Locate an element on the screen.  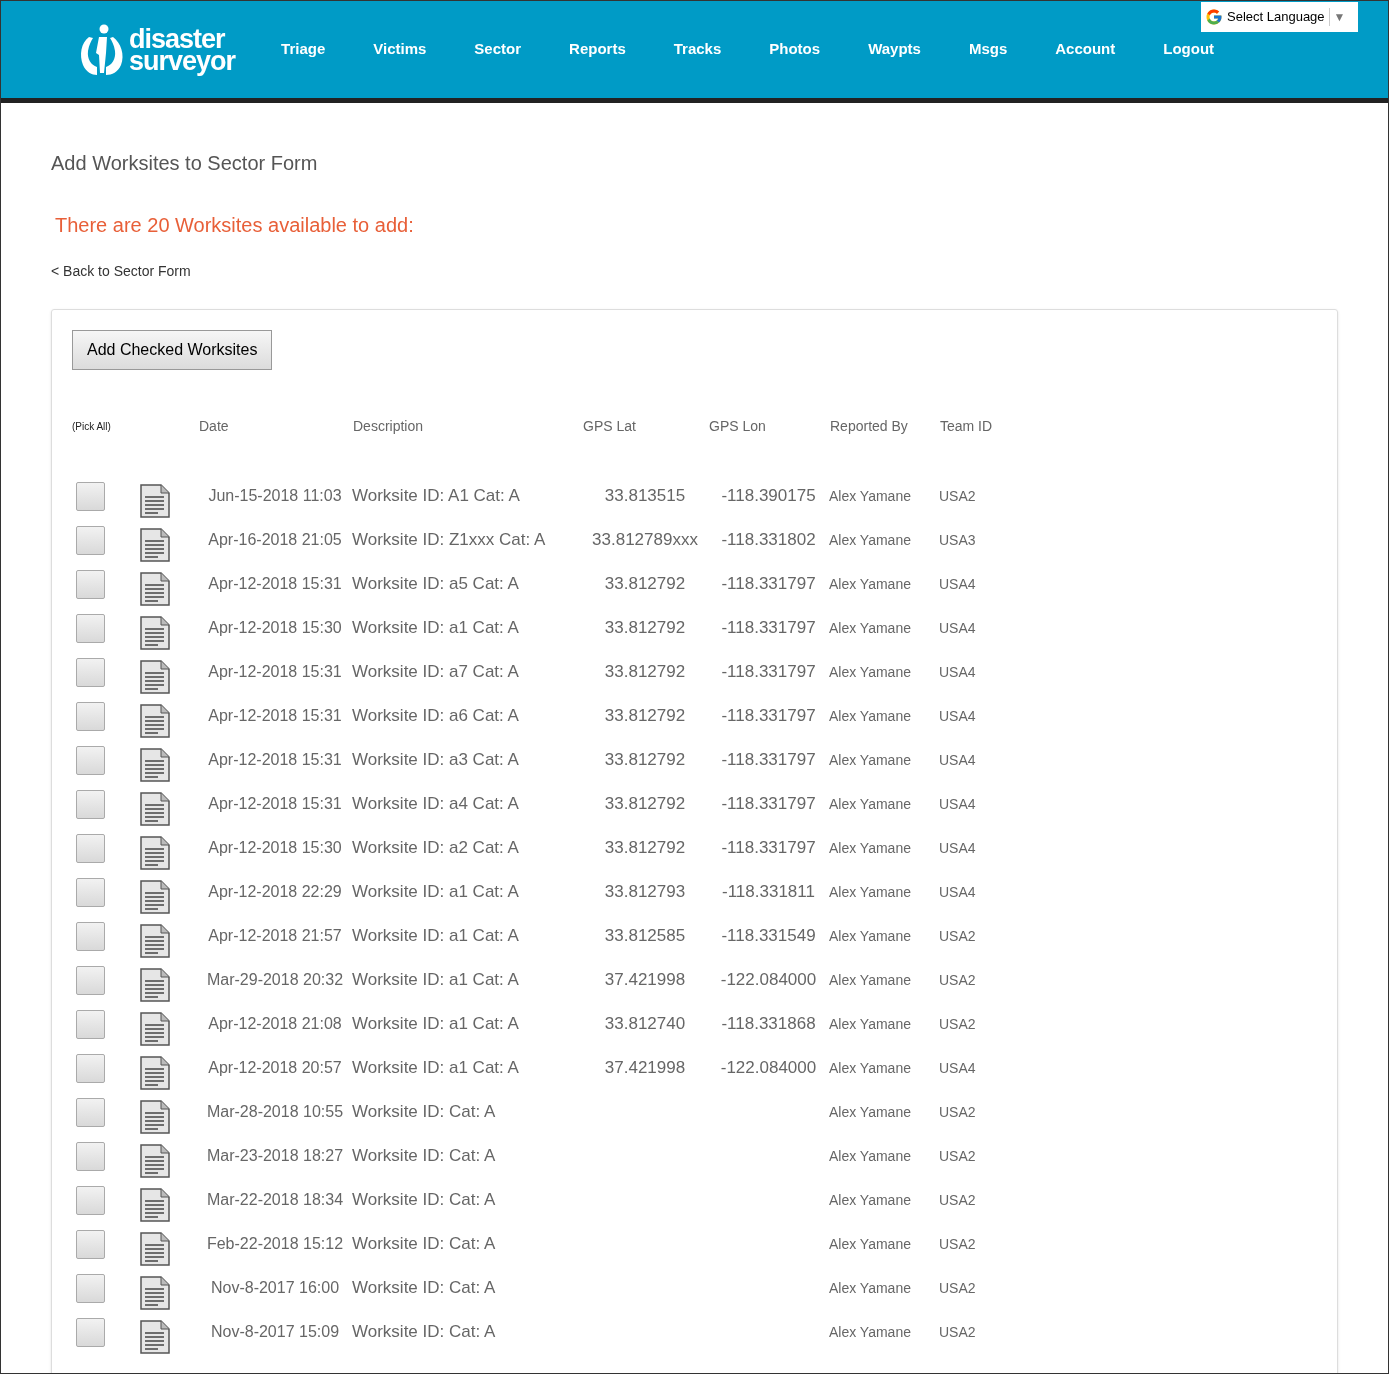
gps-lon-cell-text: -118.331811 is located at coordinates (768, 892).